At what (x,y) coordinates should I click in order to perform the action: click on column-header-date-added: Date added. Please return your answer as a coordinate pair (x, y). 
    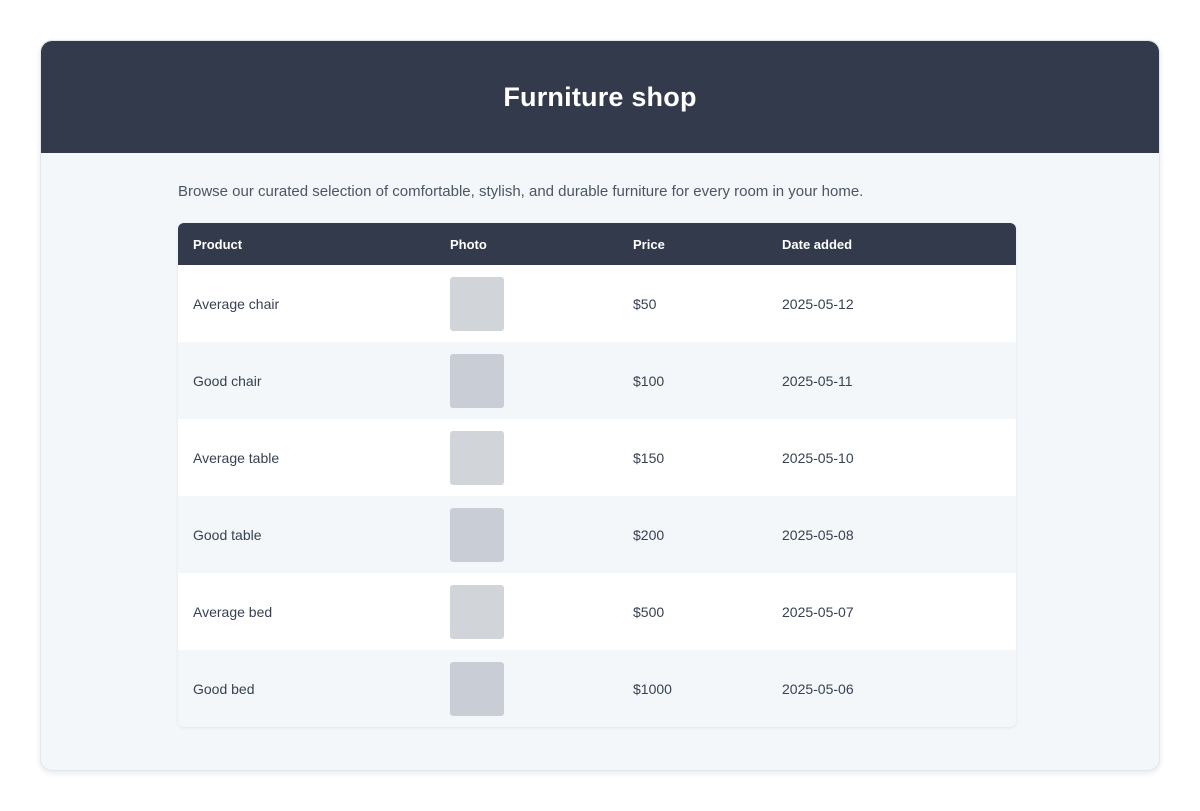
    Looking at the image, I should click on (817, 244).